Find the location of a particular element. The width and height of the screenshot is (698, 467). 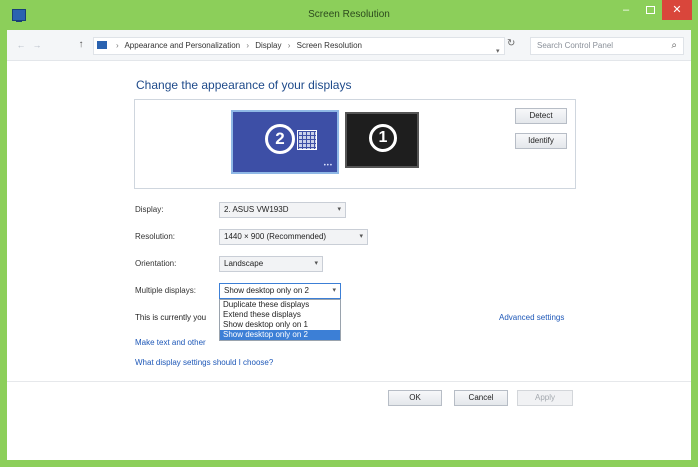

multiple-displays-value: Show desktop only on 2 is located at coordinates (266, 290).